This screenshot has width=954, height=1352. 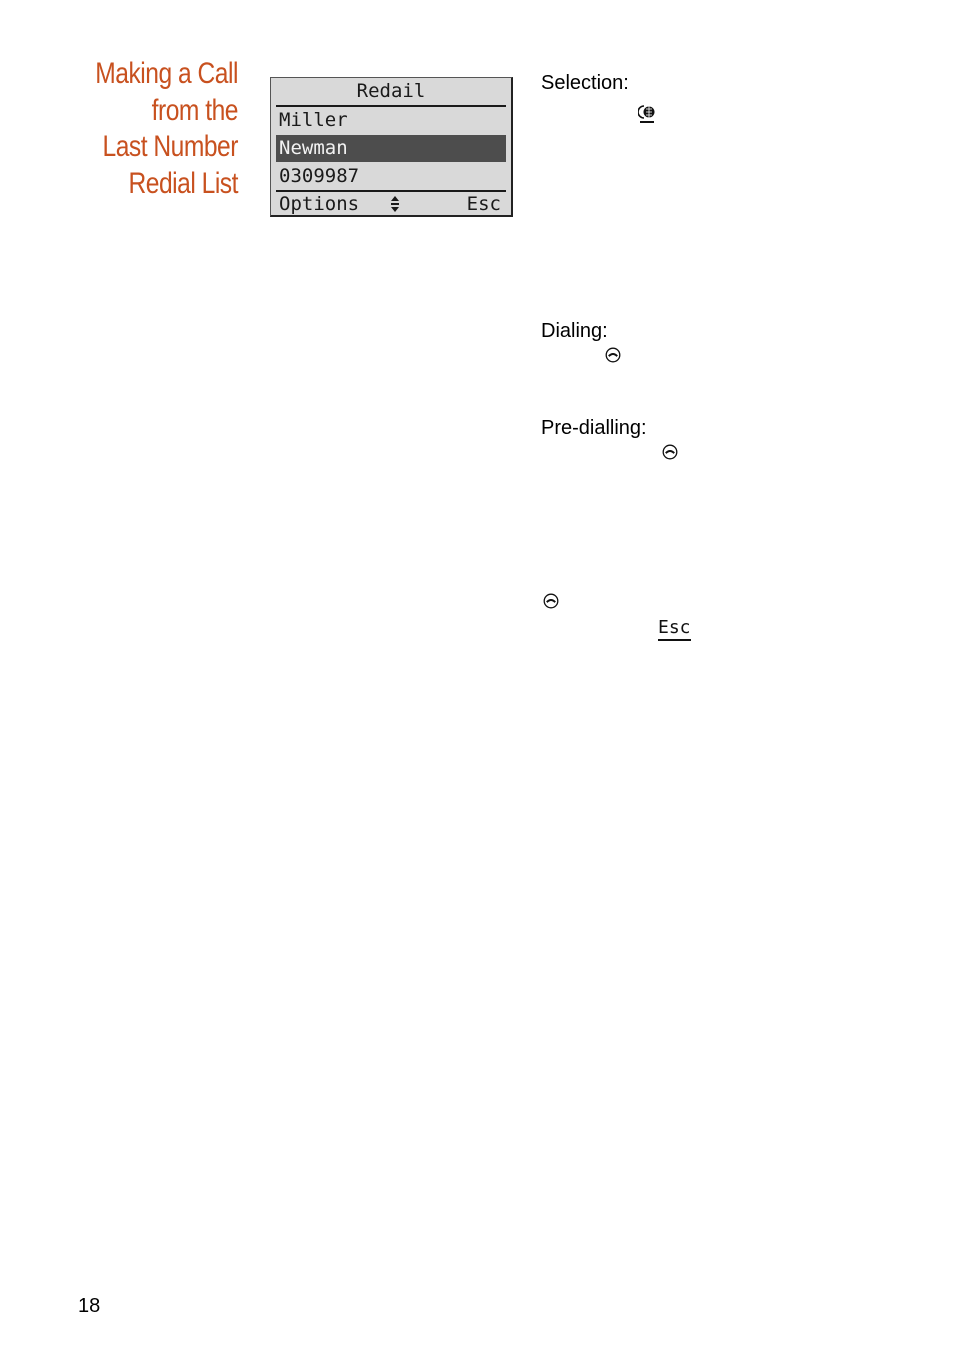 I want to click on display-title: Redail, so click(x=391, y=92).